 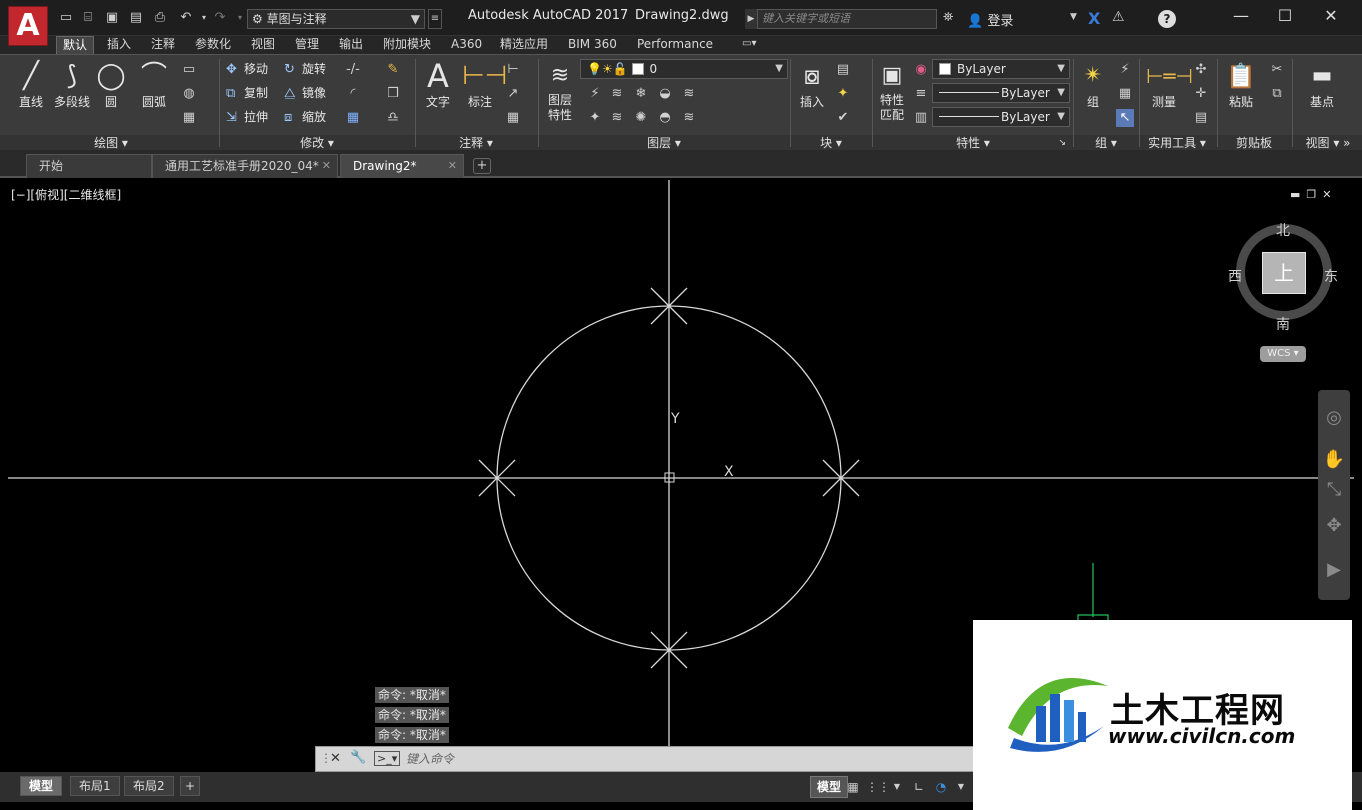 What do you see at coordinates (1313, 194) in the screenshot?
I see `viewport-window-controls: ▬❐✕` at bounding box center [1313, 194].